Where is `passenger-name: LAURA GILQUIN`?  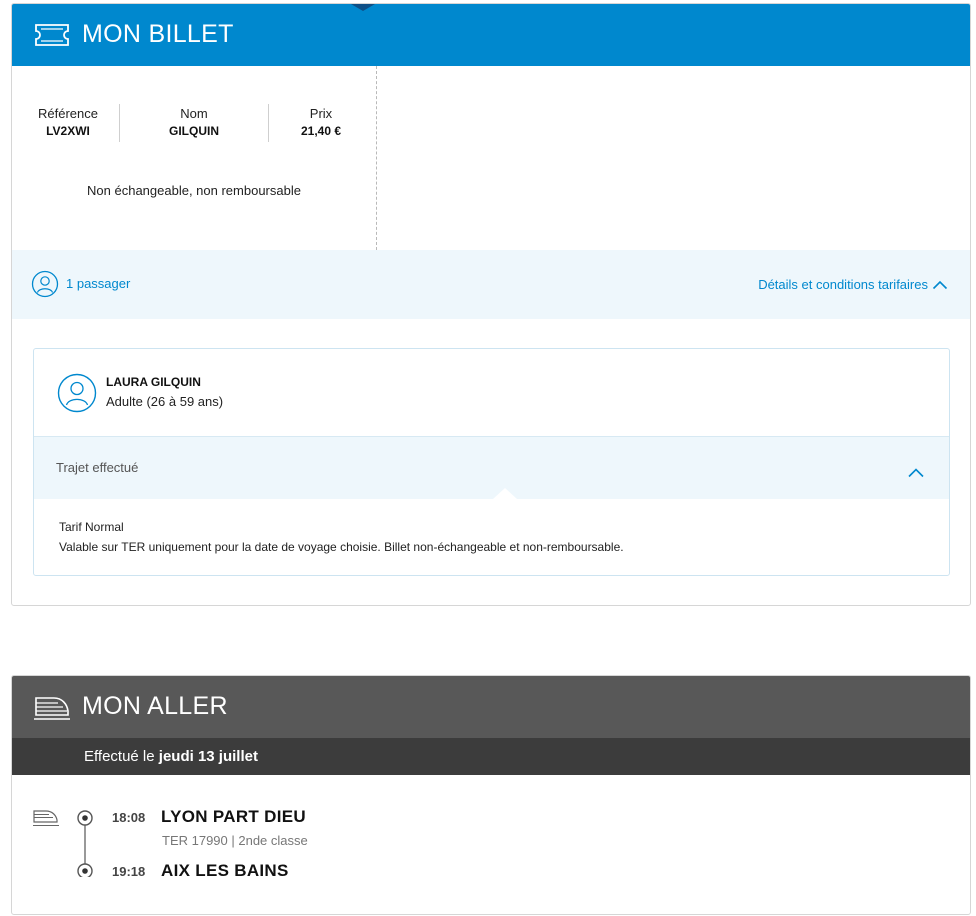
passenger-name: LAURA GILQUIN is located at coordinates (153, 382).